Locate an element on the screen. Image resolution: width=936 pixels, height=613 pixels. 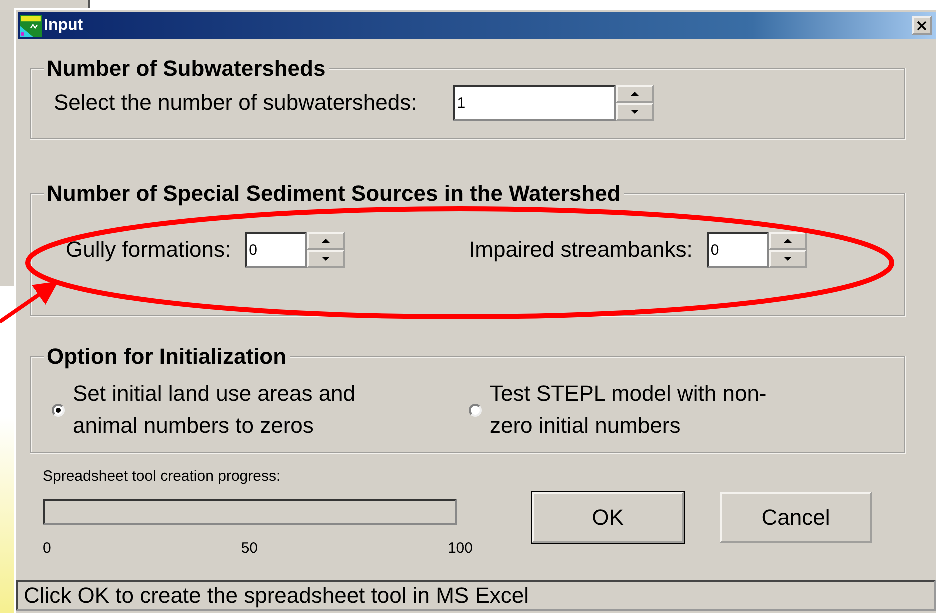
option-label: Test STEPL model with non-zero initial numbers is located at coordinates (629, 410).